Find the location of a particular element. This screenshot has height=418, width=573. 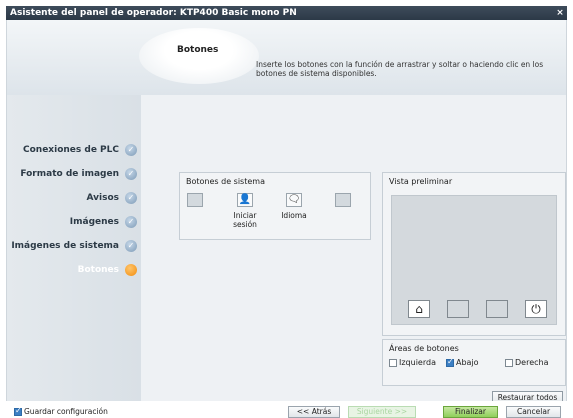

right-area-label: Derecha is located at coordinates (532, 362).